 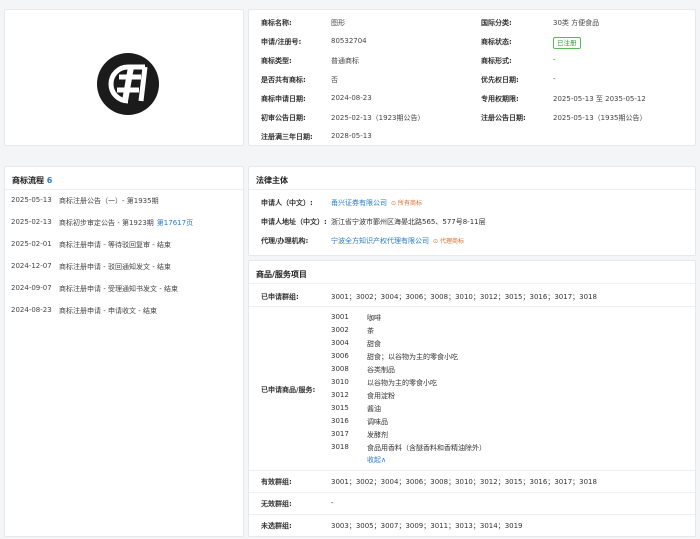 What do you see at coordinates (283, 118) in the screenshot?
I see `label-prelim-date: 初审公告日期:` at bounding box center [283, 118].